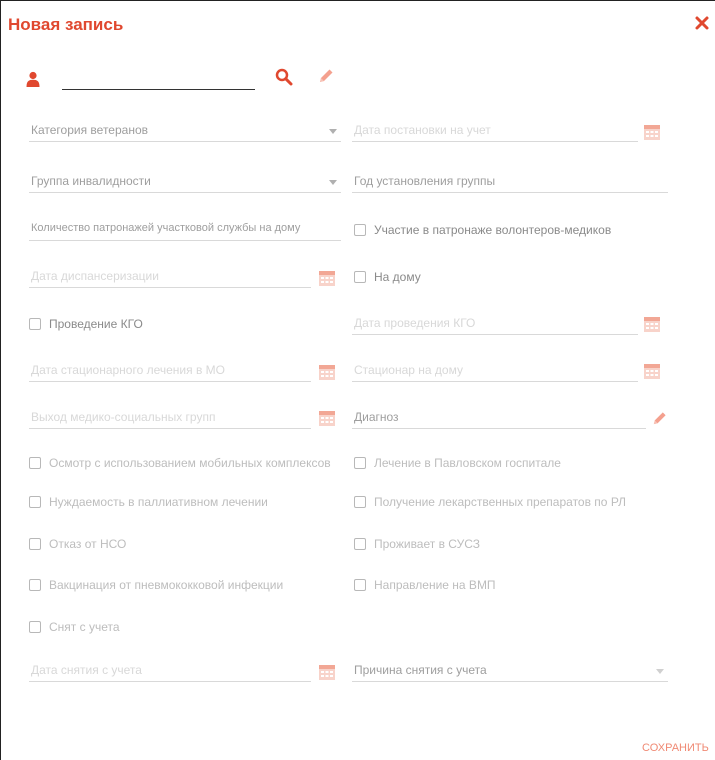 This screenshot has width=715, height=760. I want to click on user-input, so click(158, 89).